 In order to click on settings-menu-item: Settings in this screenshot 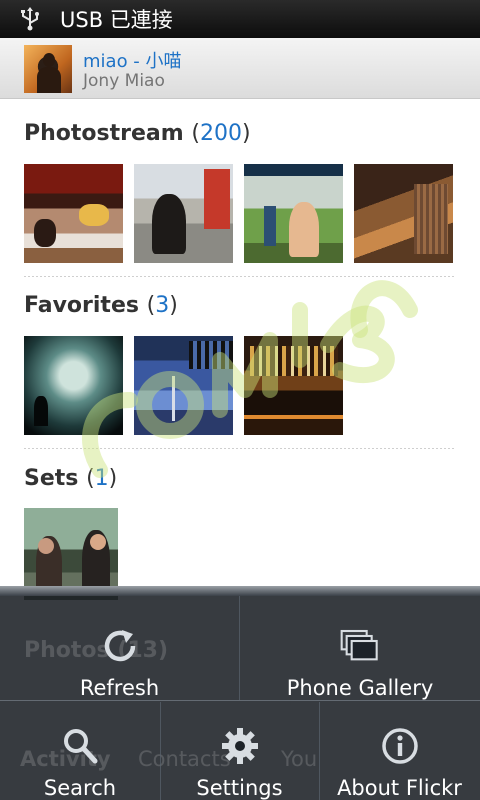, I will do `click(239, 752)`.